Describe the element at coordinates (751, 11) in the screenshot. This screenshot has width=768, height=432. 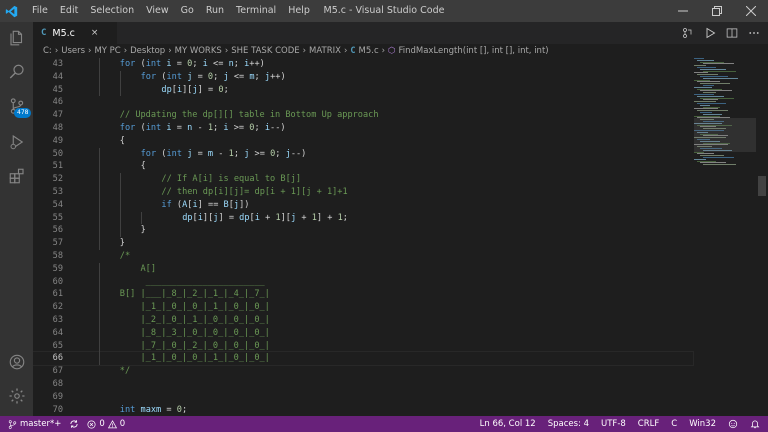
I see `close-window-button` at that location.